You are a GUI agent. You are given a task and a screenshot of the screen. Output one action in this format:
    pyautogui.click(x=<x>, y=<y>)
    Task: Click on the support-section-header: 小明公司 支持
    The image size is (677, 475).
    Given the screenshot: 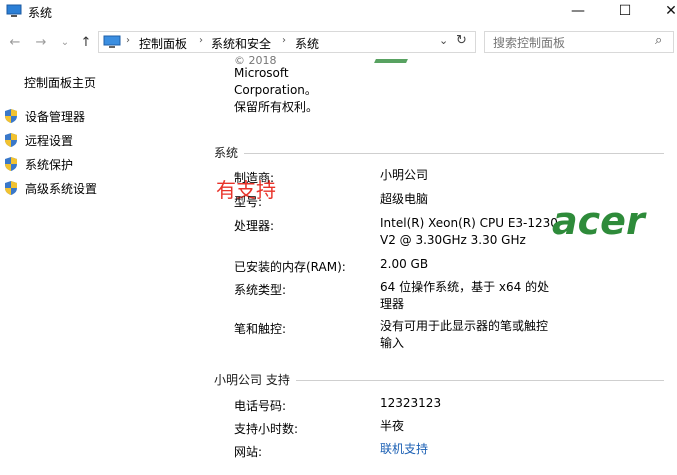 What is the action you would take?
    pyautogui.click(x=252, y=380)
    